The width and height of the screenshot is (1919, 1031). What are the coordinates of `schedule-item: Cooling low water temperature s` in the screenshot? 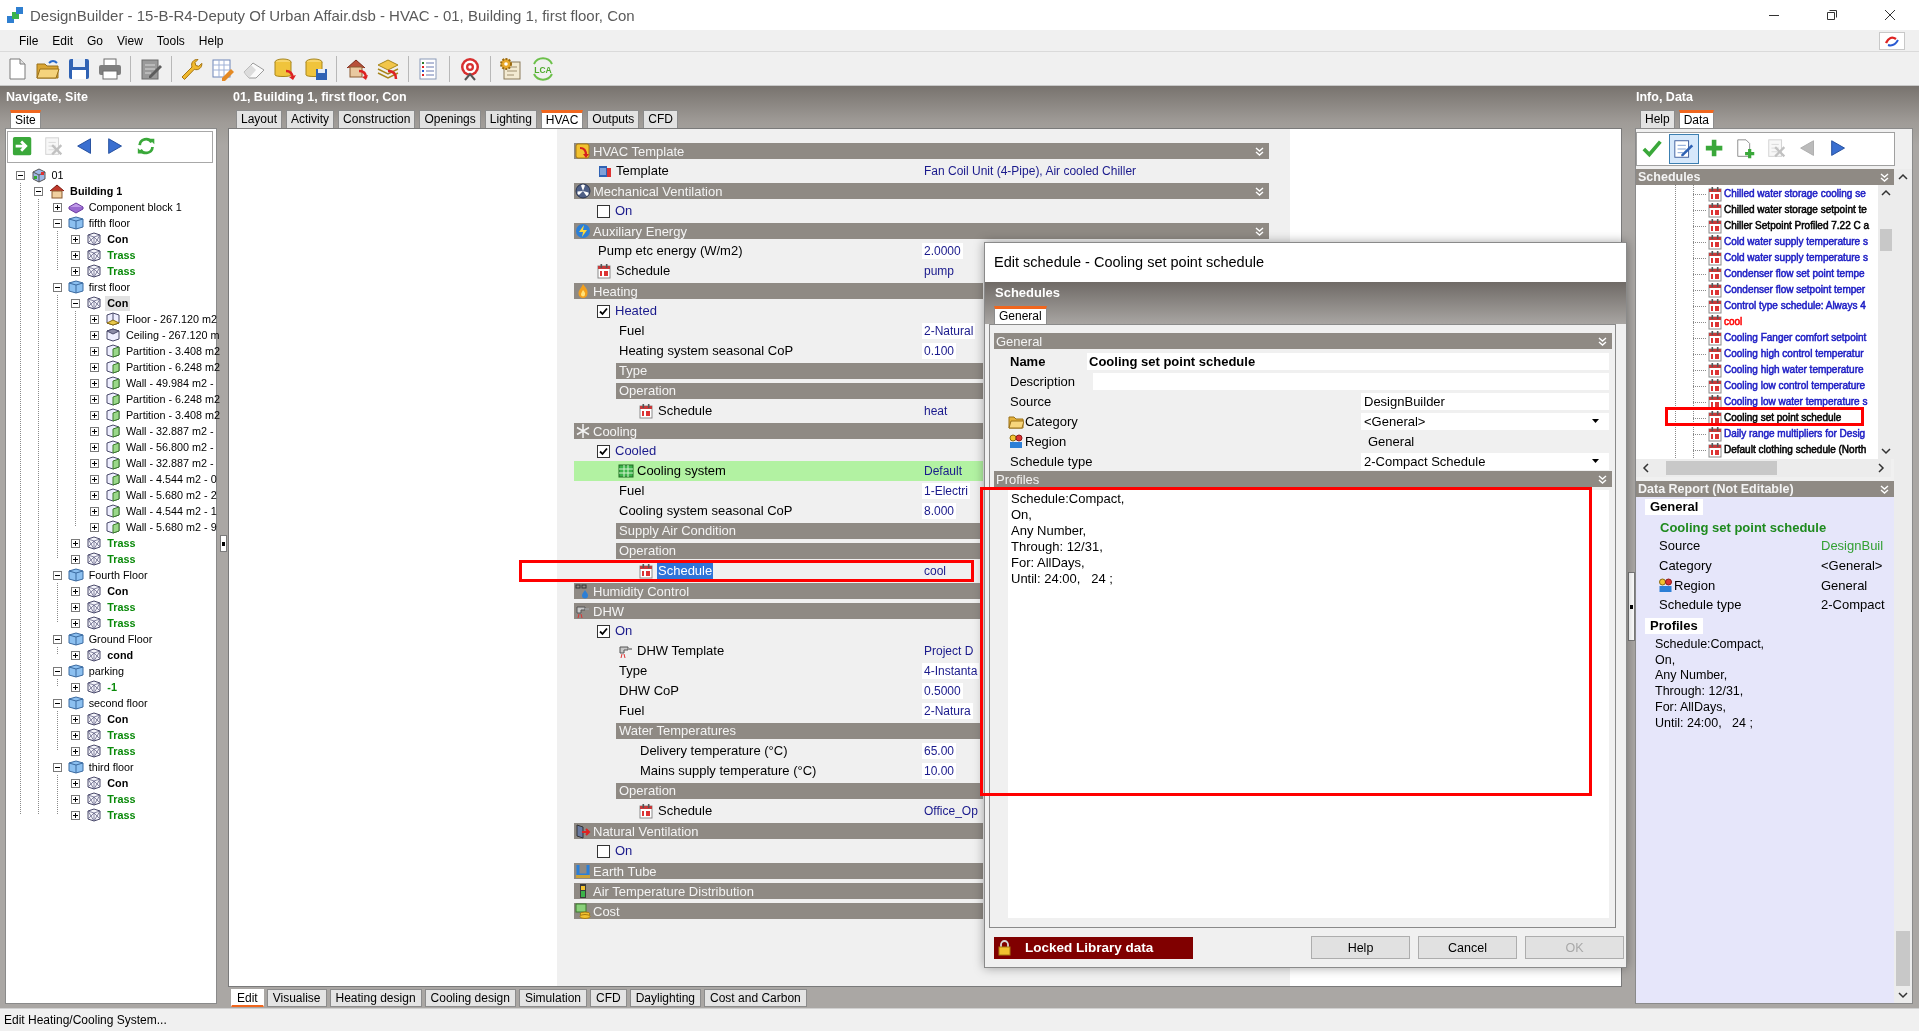 It's located at (1796, 402).